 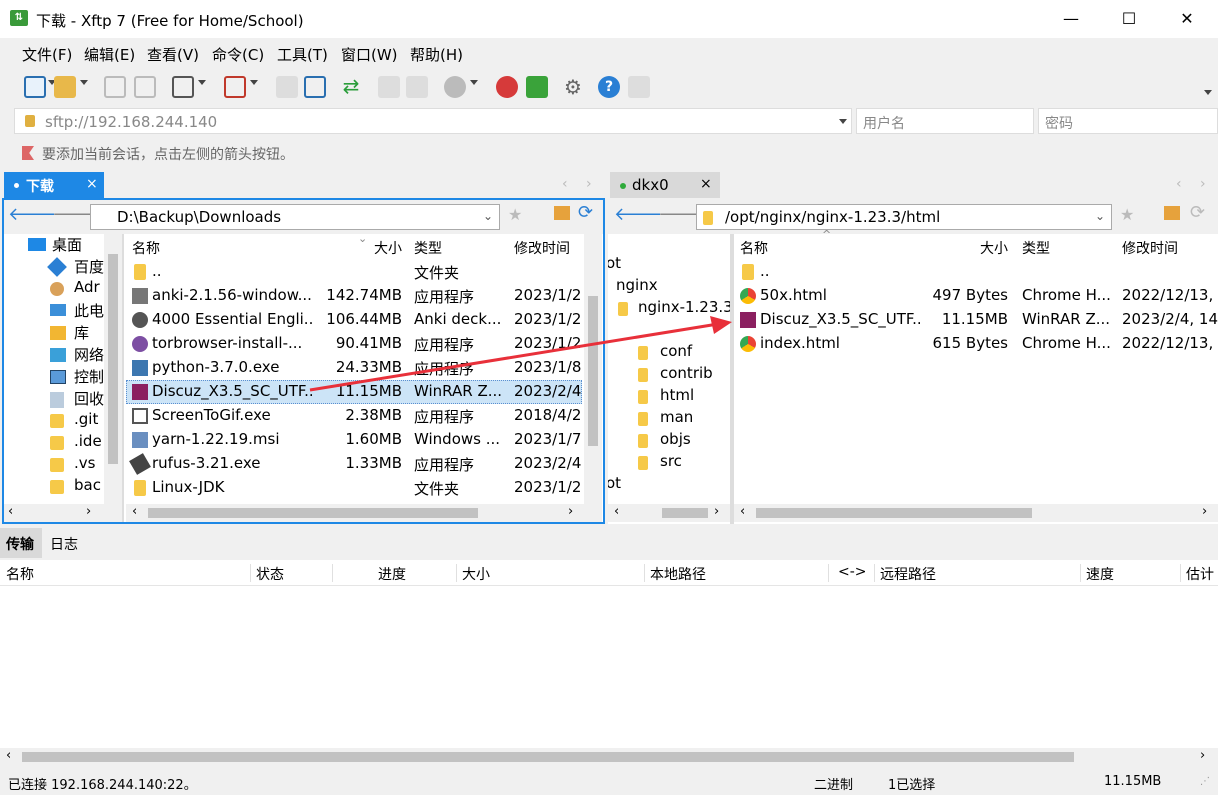 I want to click on bookmark-icon, so click(x=28, y=153).